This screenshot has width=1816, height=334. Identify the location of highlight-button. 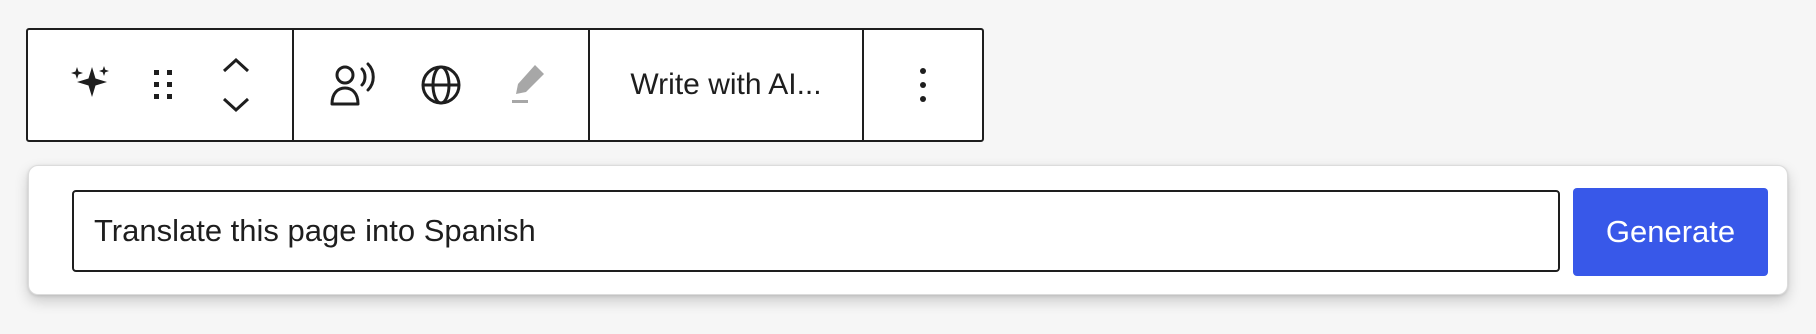
(528, 85).